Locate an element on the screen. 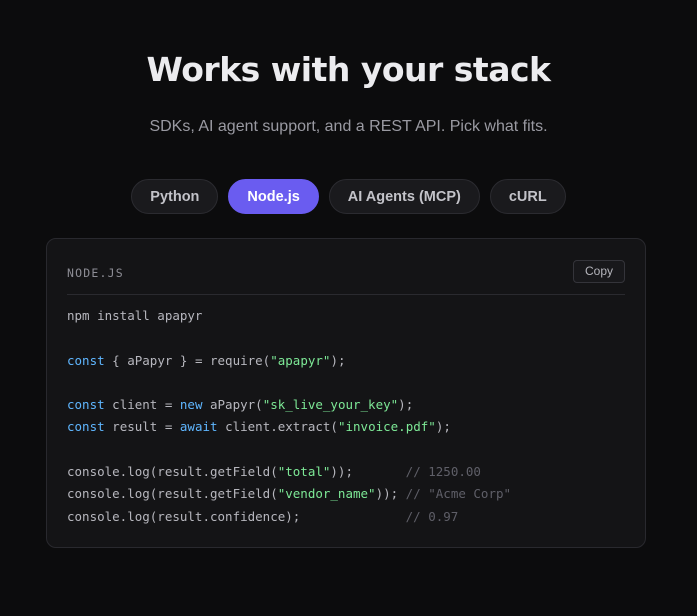 This screenshot has height=616, width=697. code-string: "sk_live_your_key" is located at coordinates (330, 405).